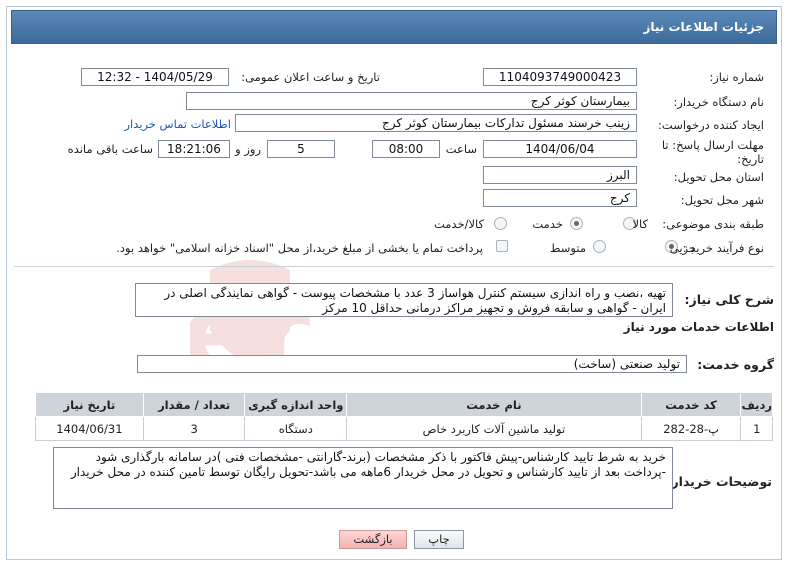 Image resolution: width=788 pixels, height=566 pixels. What do you see at coordinates (194, 404) in the screenshot?
I see `col-quantity: تعداد / مقدار` at bounding box center [194, 404].